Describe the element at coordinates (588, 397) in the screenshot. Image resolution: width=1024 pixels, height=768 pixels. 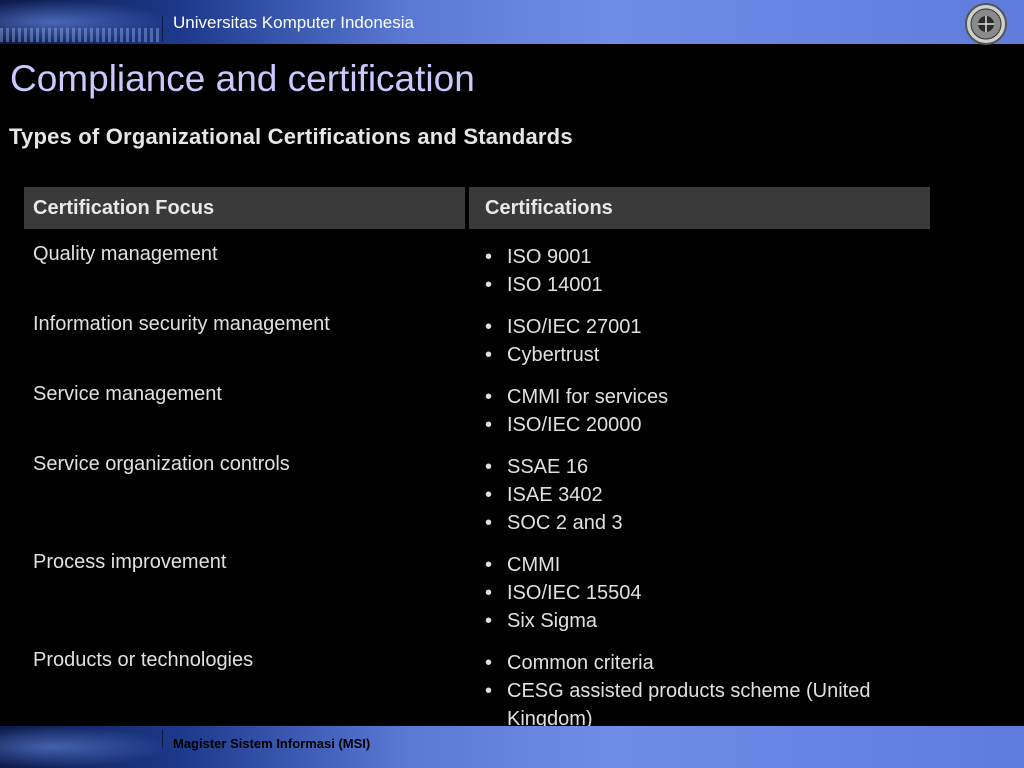
I see `certification-label: CMMI for services` at that location.